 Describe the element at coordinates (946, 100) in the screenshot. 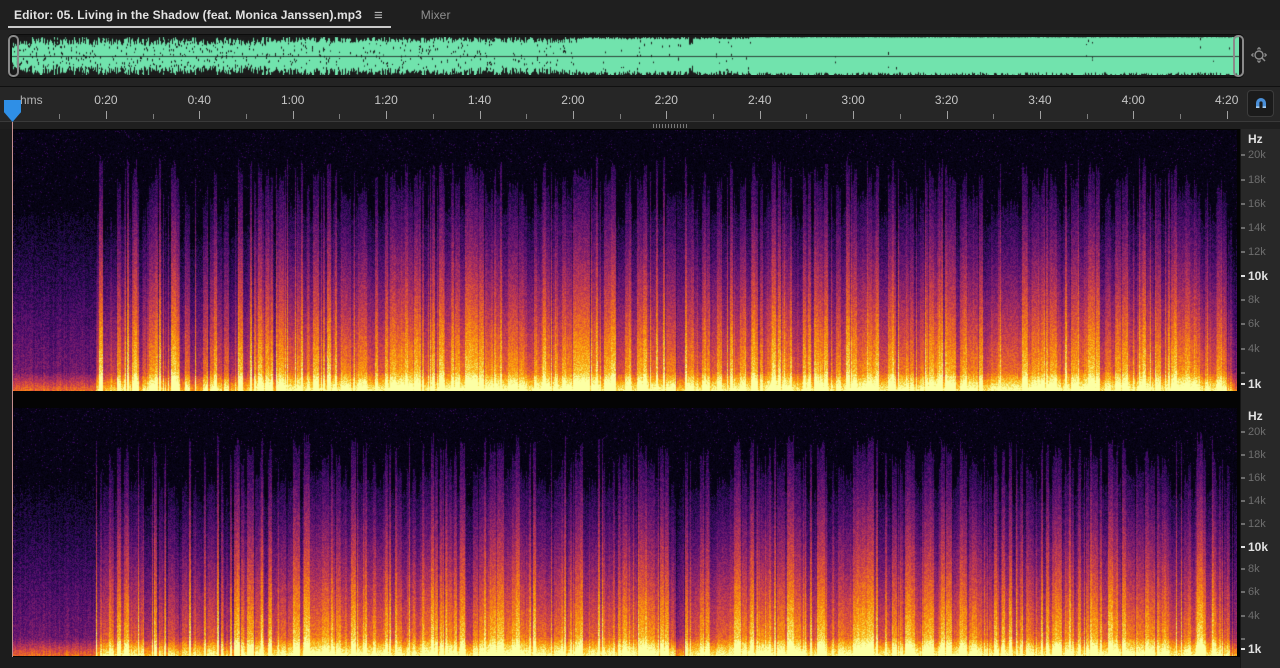

I see `ruler-time-label: 3:20` at that location.